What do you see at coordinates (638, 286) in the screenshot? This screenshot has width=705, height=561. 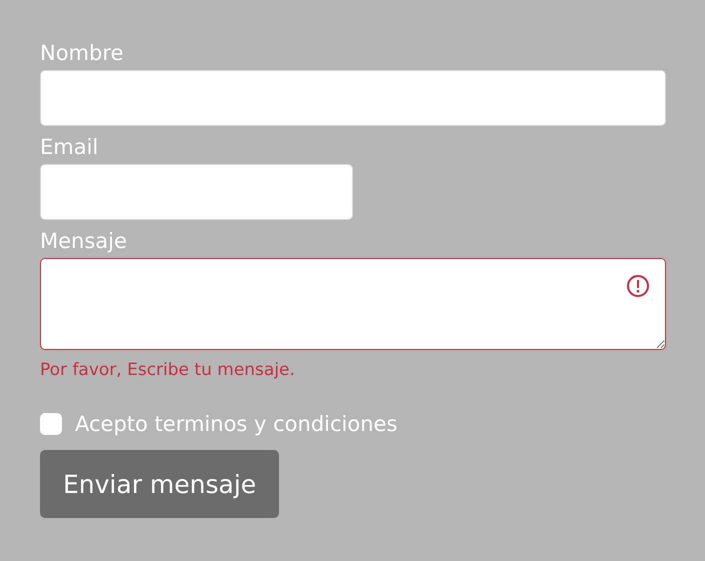 I see `error-icon` at bounding box center [638, 286].